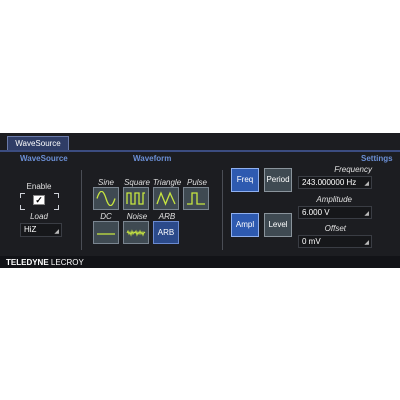  I want to click on noise-button, so click(136, 232).